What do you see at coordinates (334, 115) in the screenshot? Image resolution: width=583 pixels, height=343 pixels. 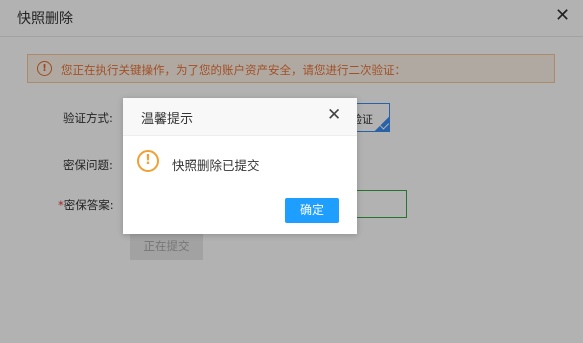 I see `alert-close-icon: ✕` at bounding box center [334, 115].